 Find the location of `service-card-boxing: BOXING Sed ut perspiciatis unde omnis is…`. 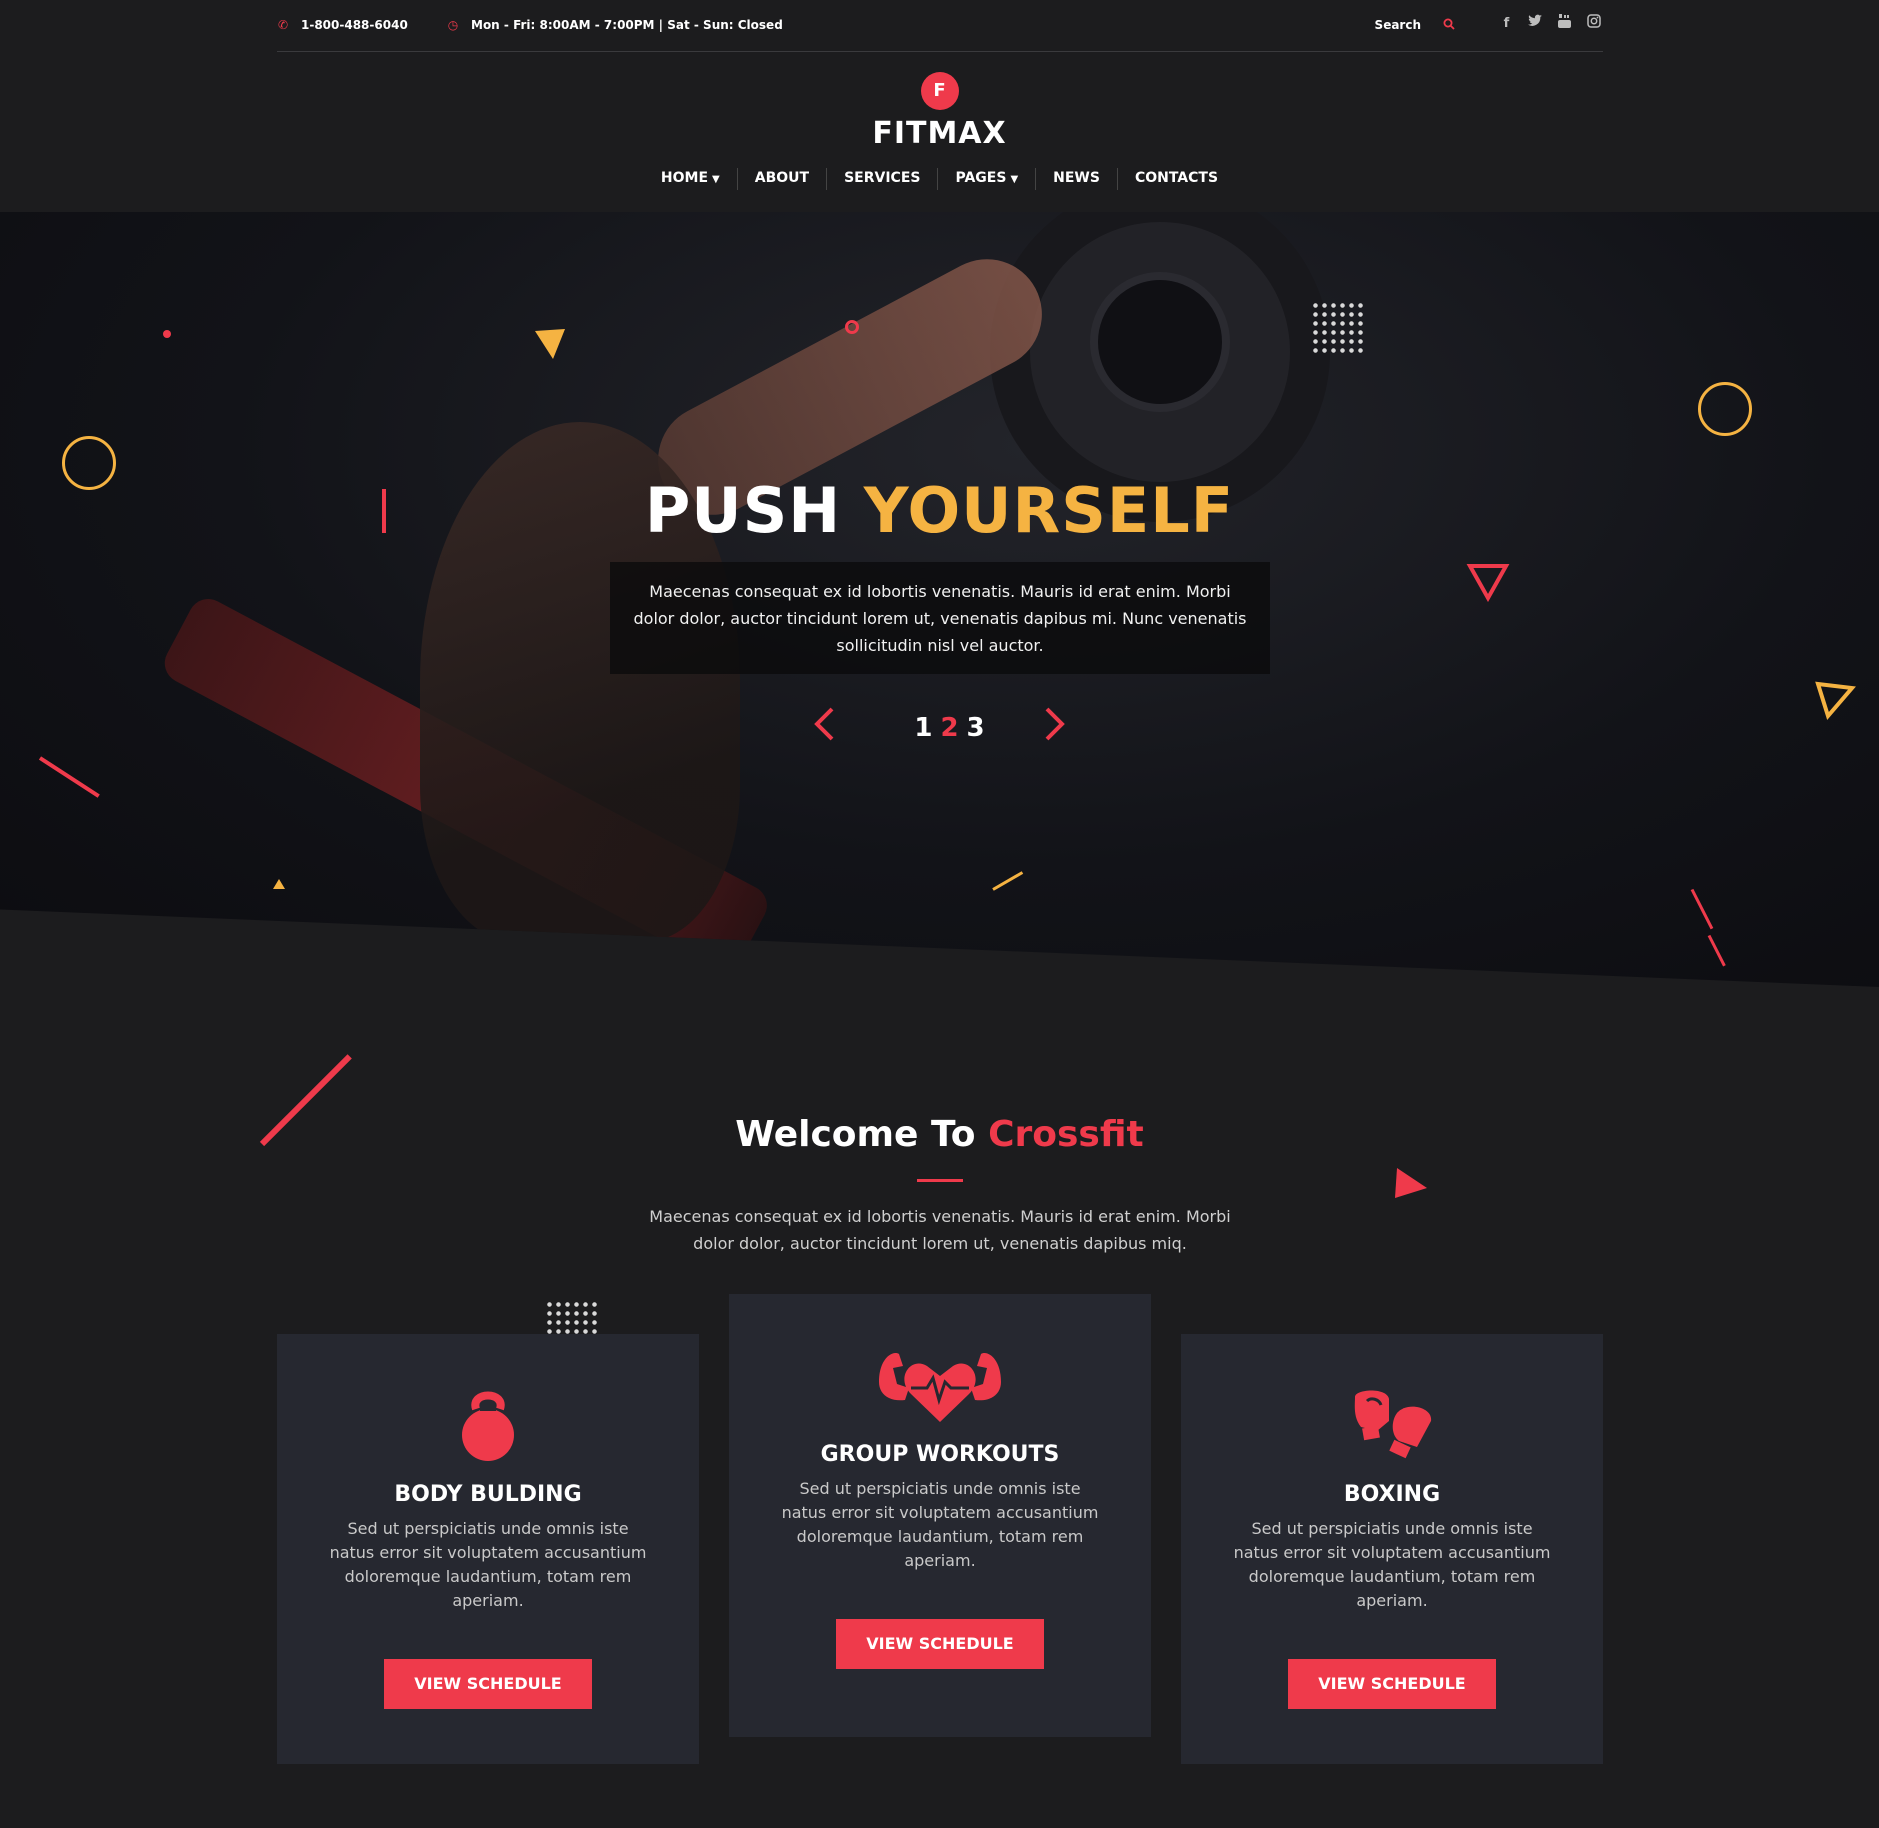

service-card-boxing: BOXING Sed ut perspiciatis unde omnis is… is located at coordinates (1392, 1549).